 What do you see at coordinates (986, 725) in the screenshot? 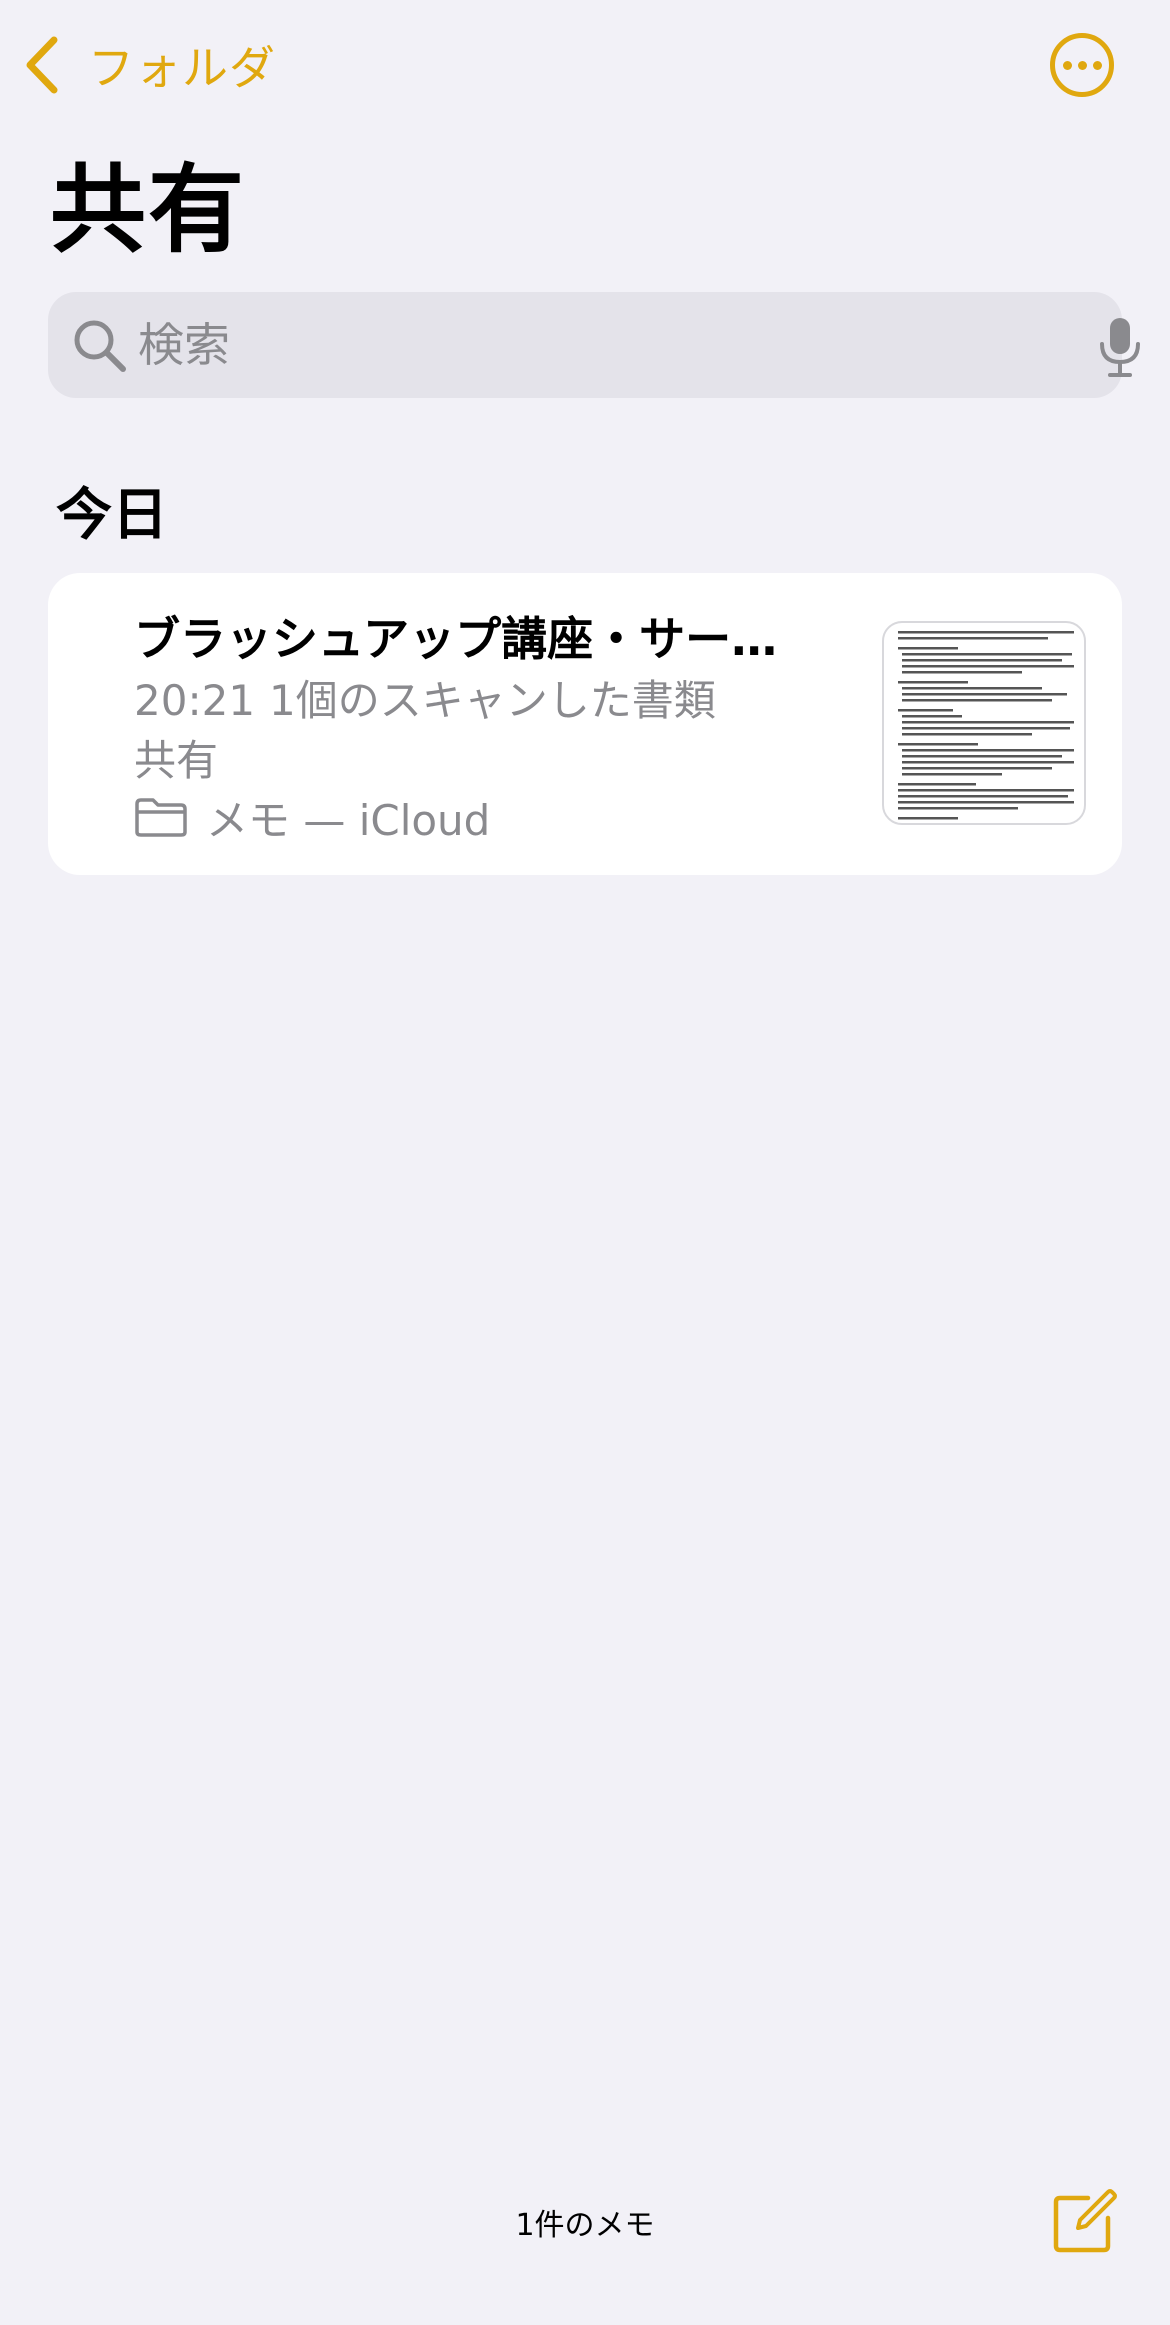
I see `document-text-lines-icon` at bounding box center [986, 725].